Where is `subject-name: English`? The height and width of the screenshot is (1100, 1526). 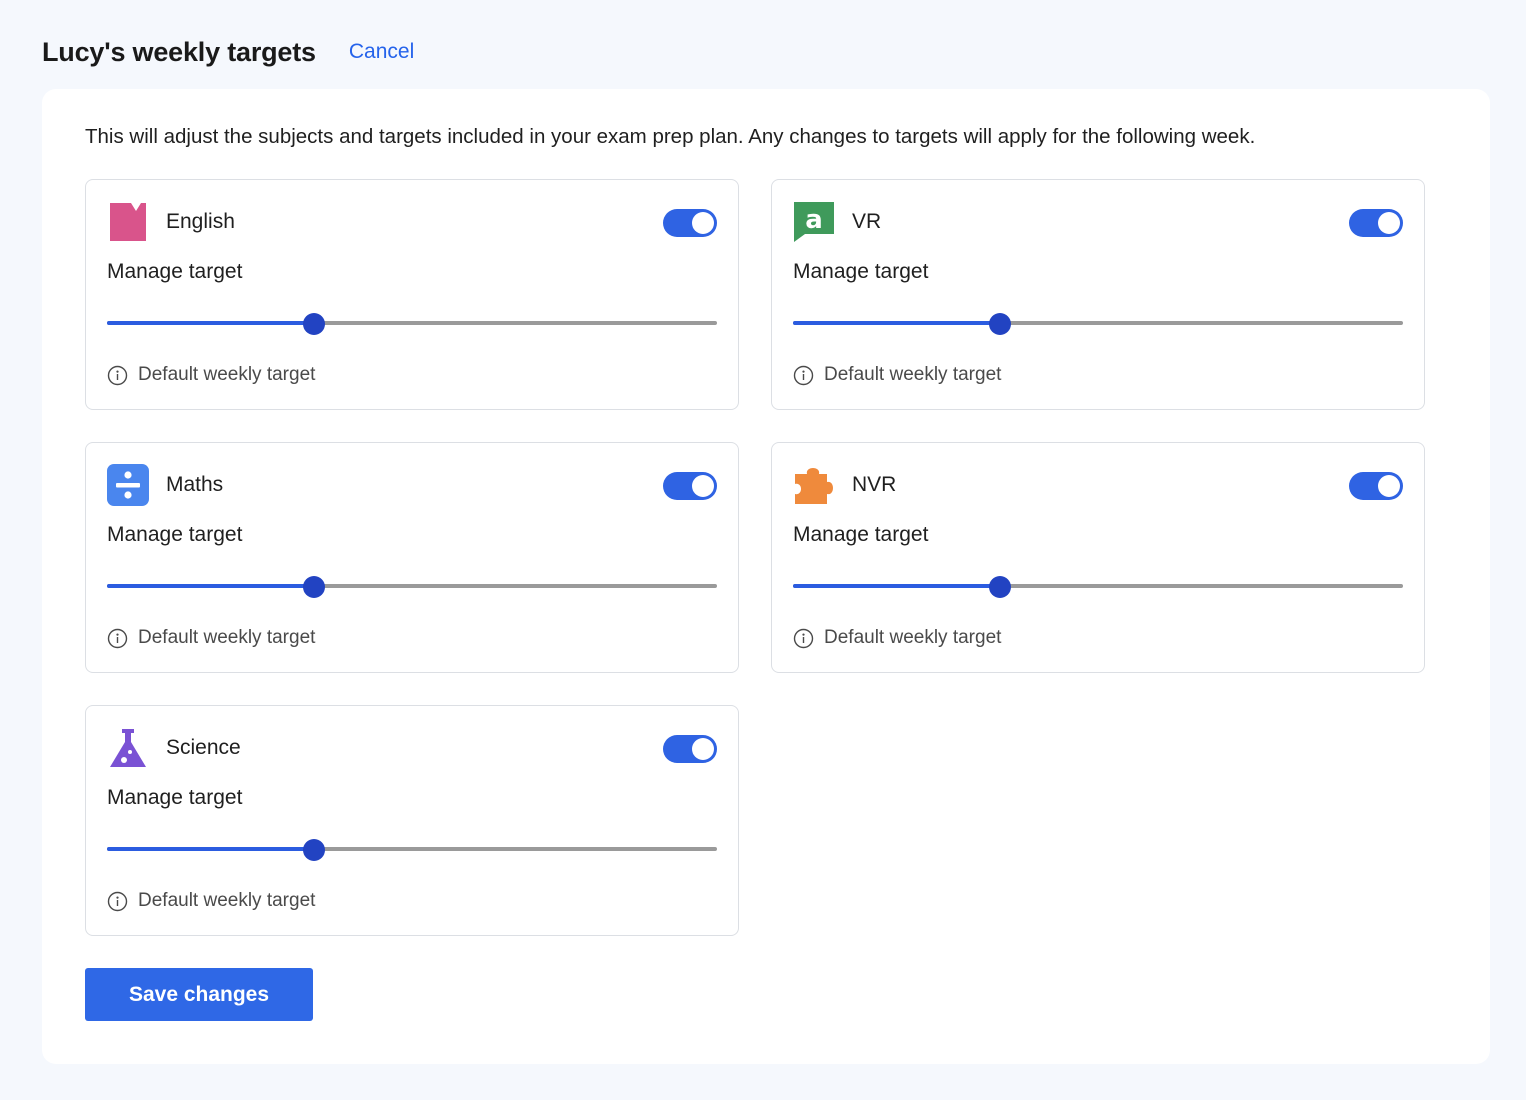 subject-name: English is located at coordinates (200, 221).